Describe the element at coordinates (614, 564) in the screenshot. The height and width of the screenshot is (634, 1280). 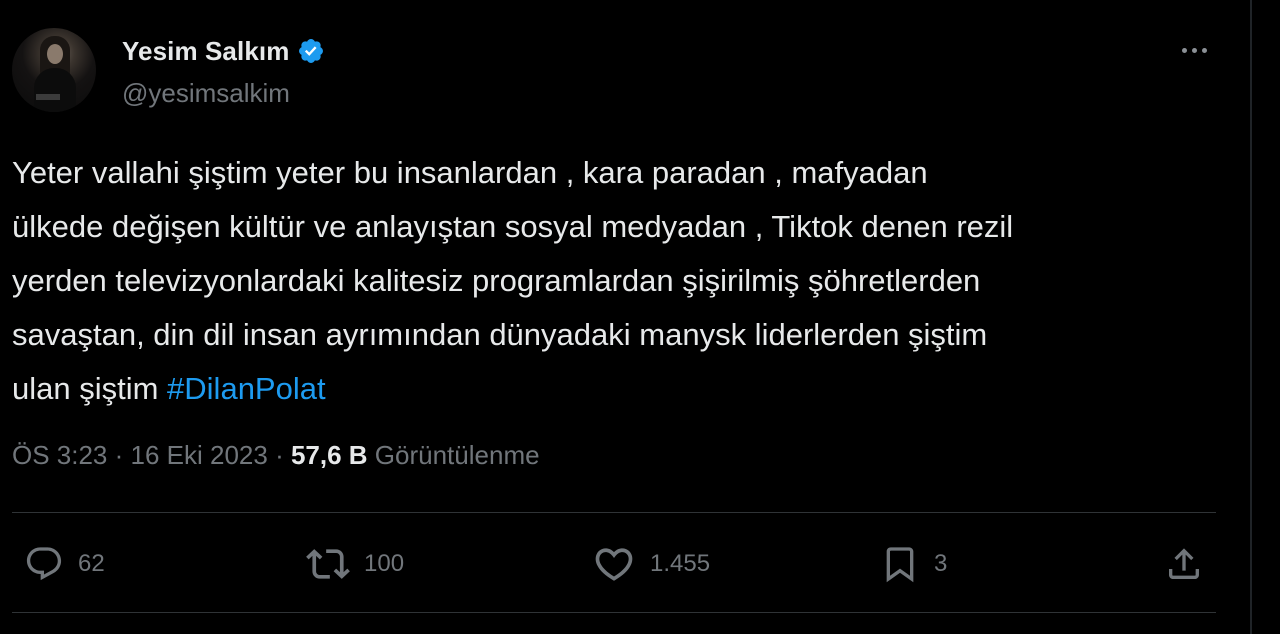
I see `heart-icon` at that location.